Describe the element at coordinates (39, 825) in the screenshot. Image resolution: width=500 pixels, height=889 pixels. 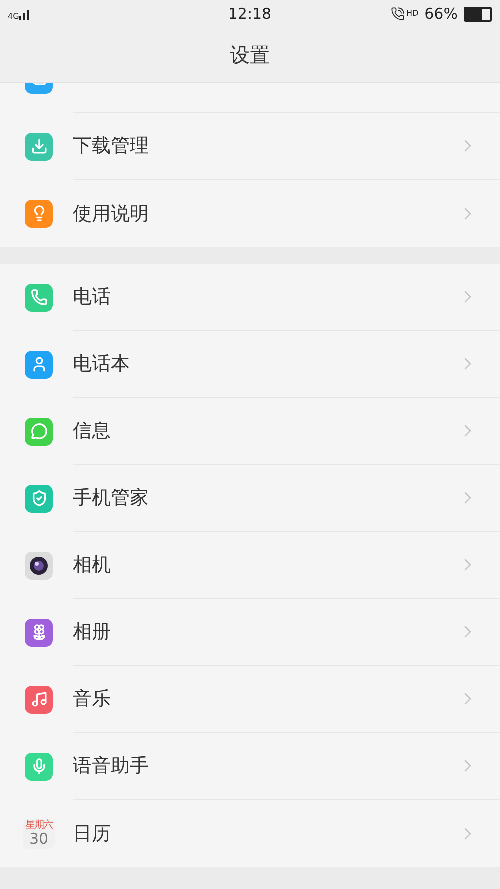
I see `weekday-text: 星期六` at that location.